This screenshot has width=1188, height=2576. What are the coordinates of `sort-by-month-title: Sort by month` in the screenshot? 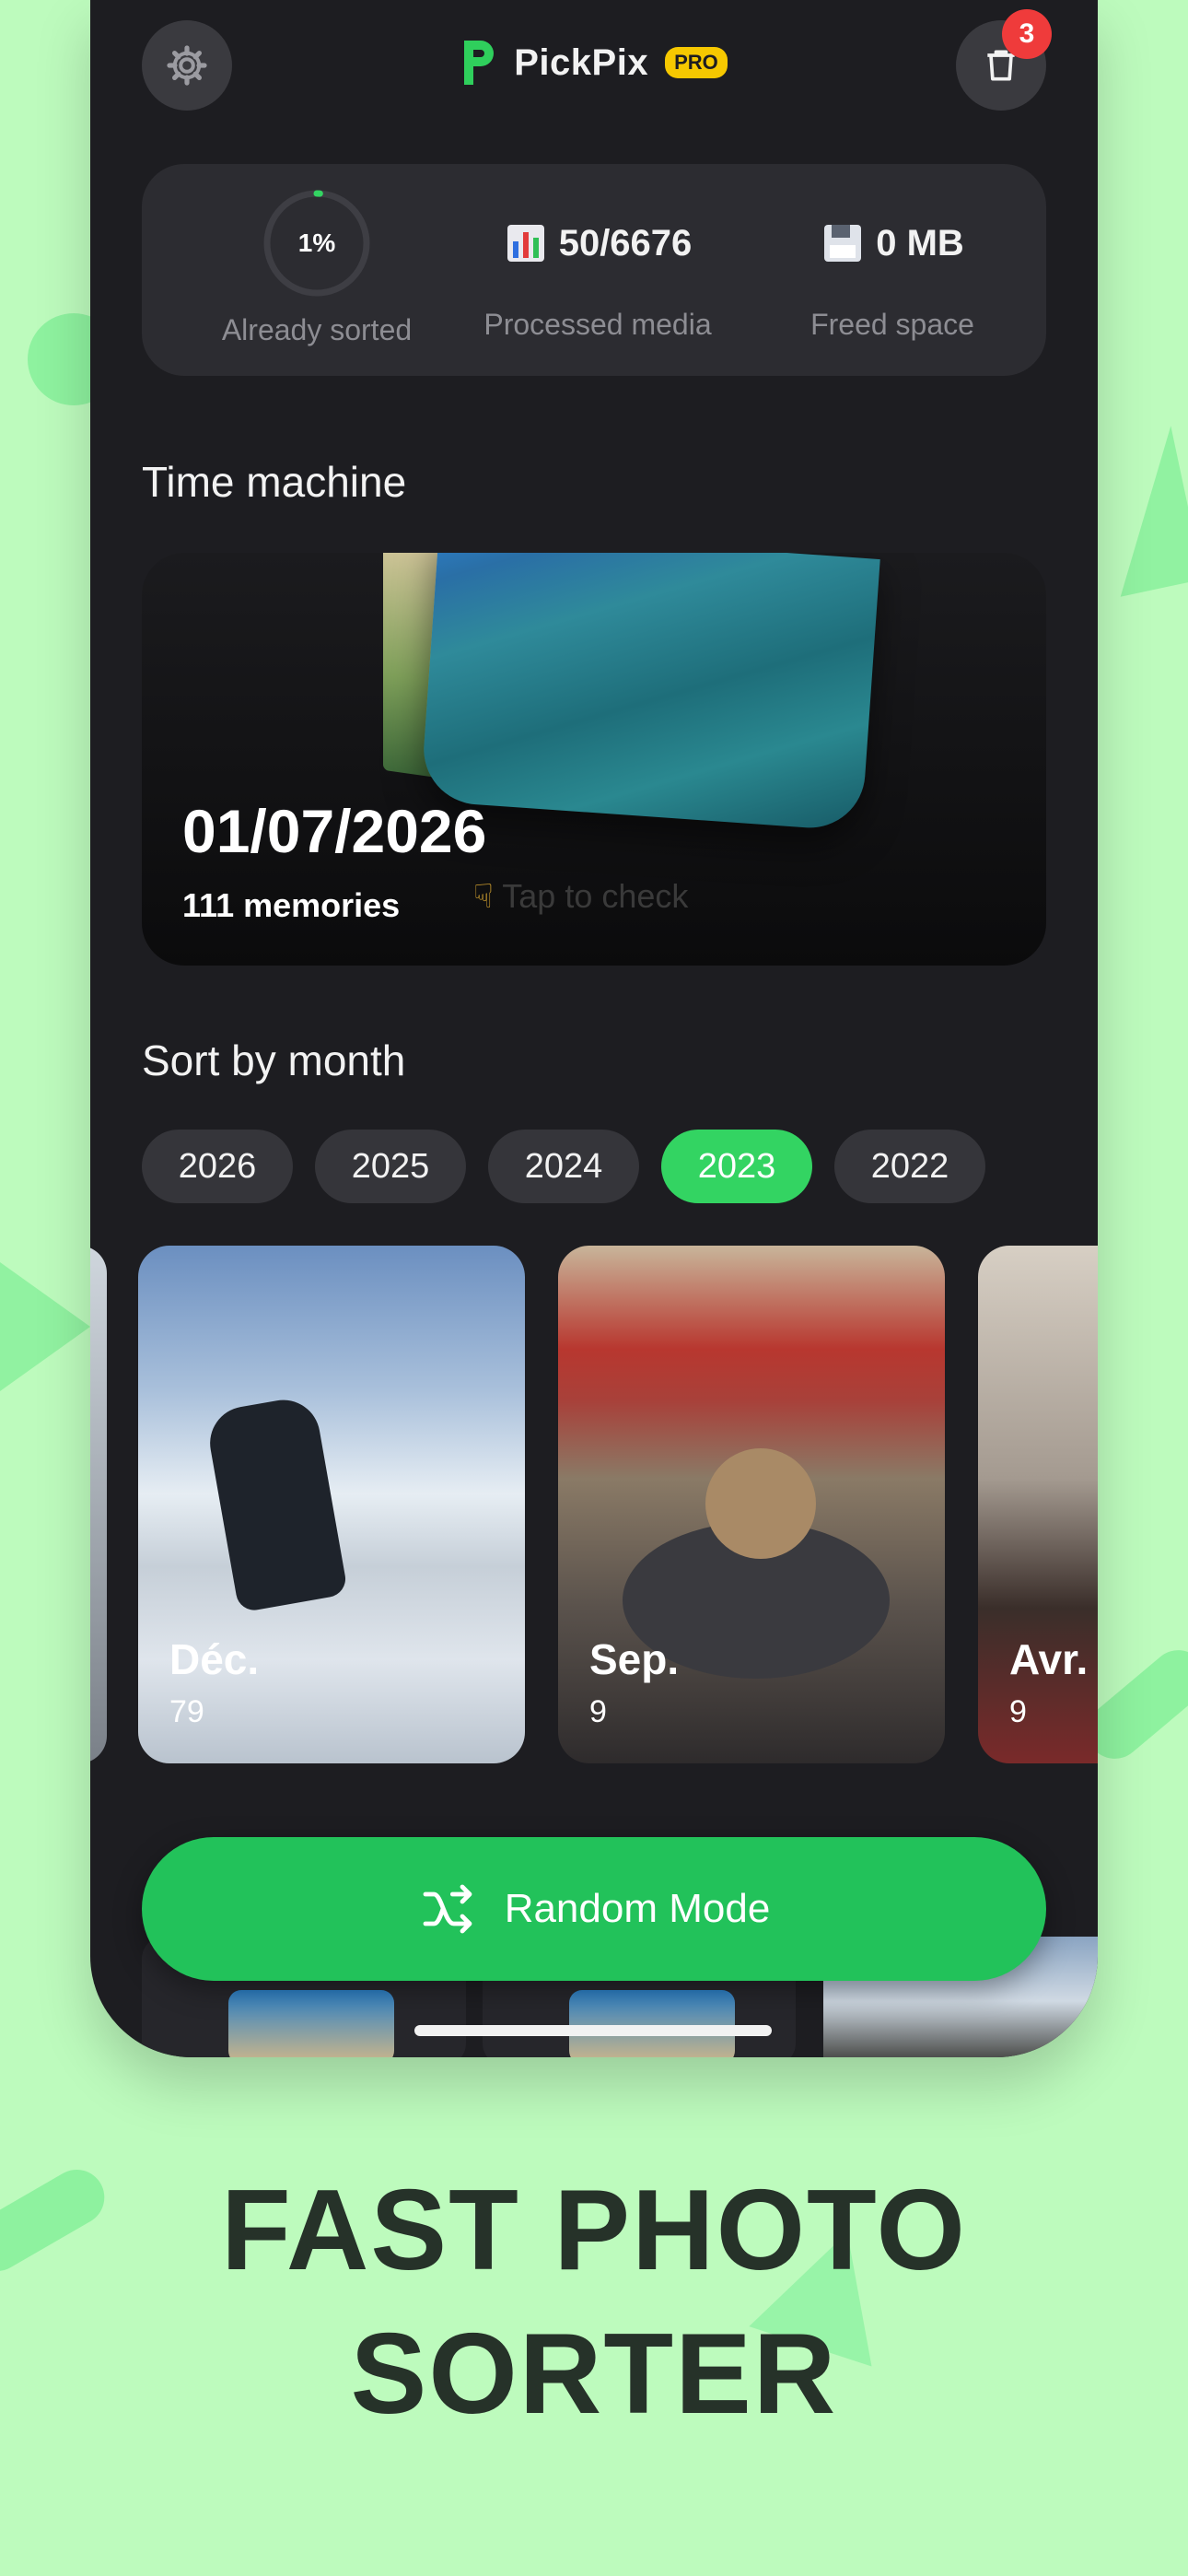 It's located at (274, 1060).